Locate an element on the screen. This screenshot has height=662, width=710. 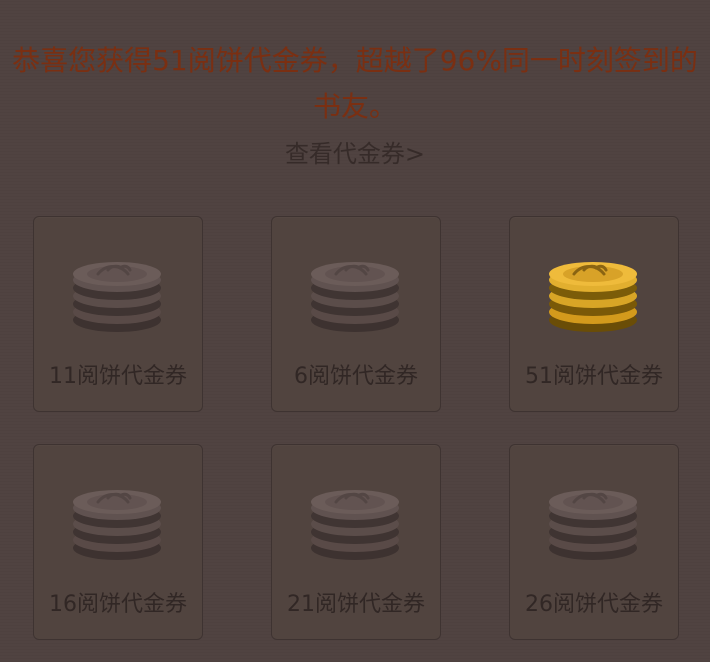
voucher-card-6: 6阅饼代金券 is located at coordinates (356, 314).